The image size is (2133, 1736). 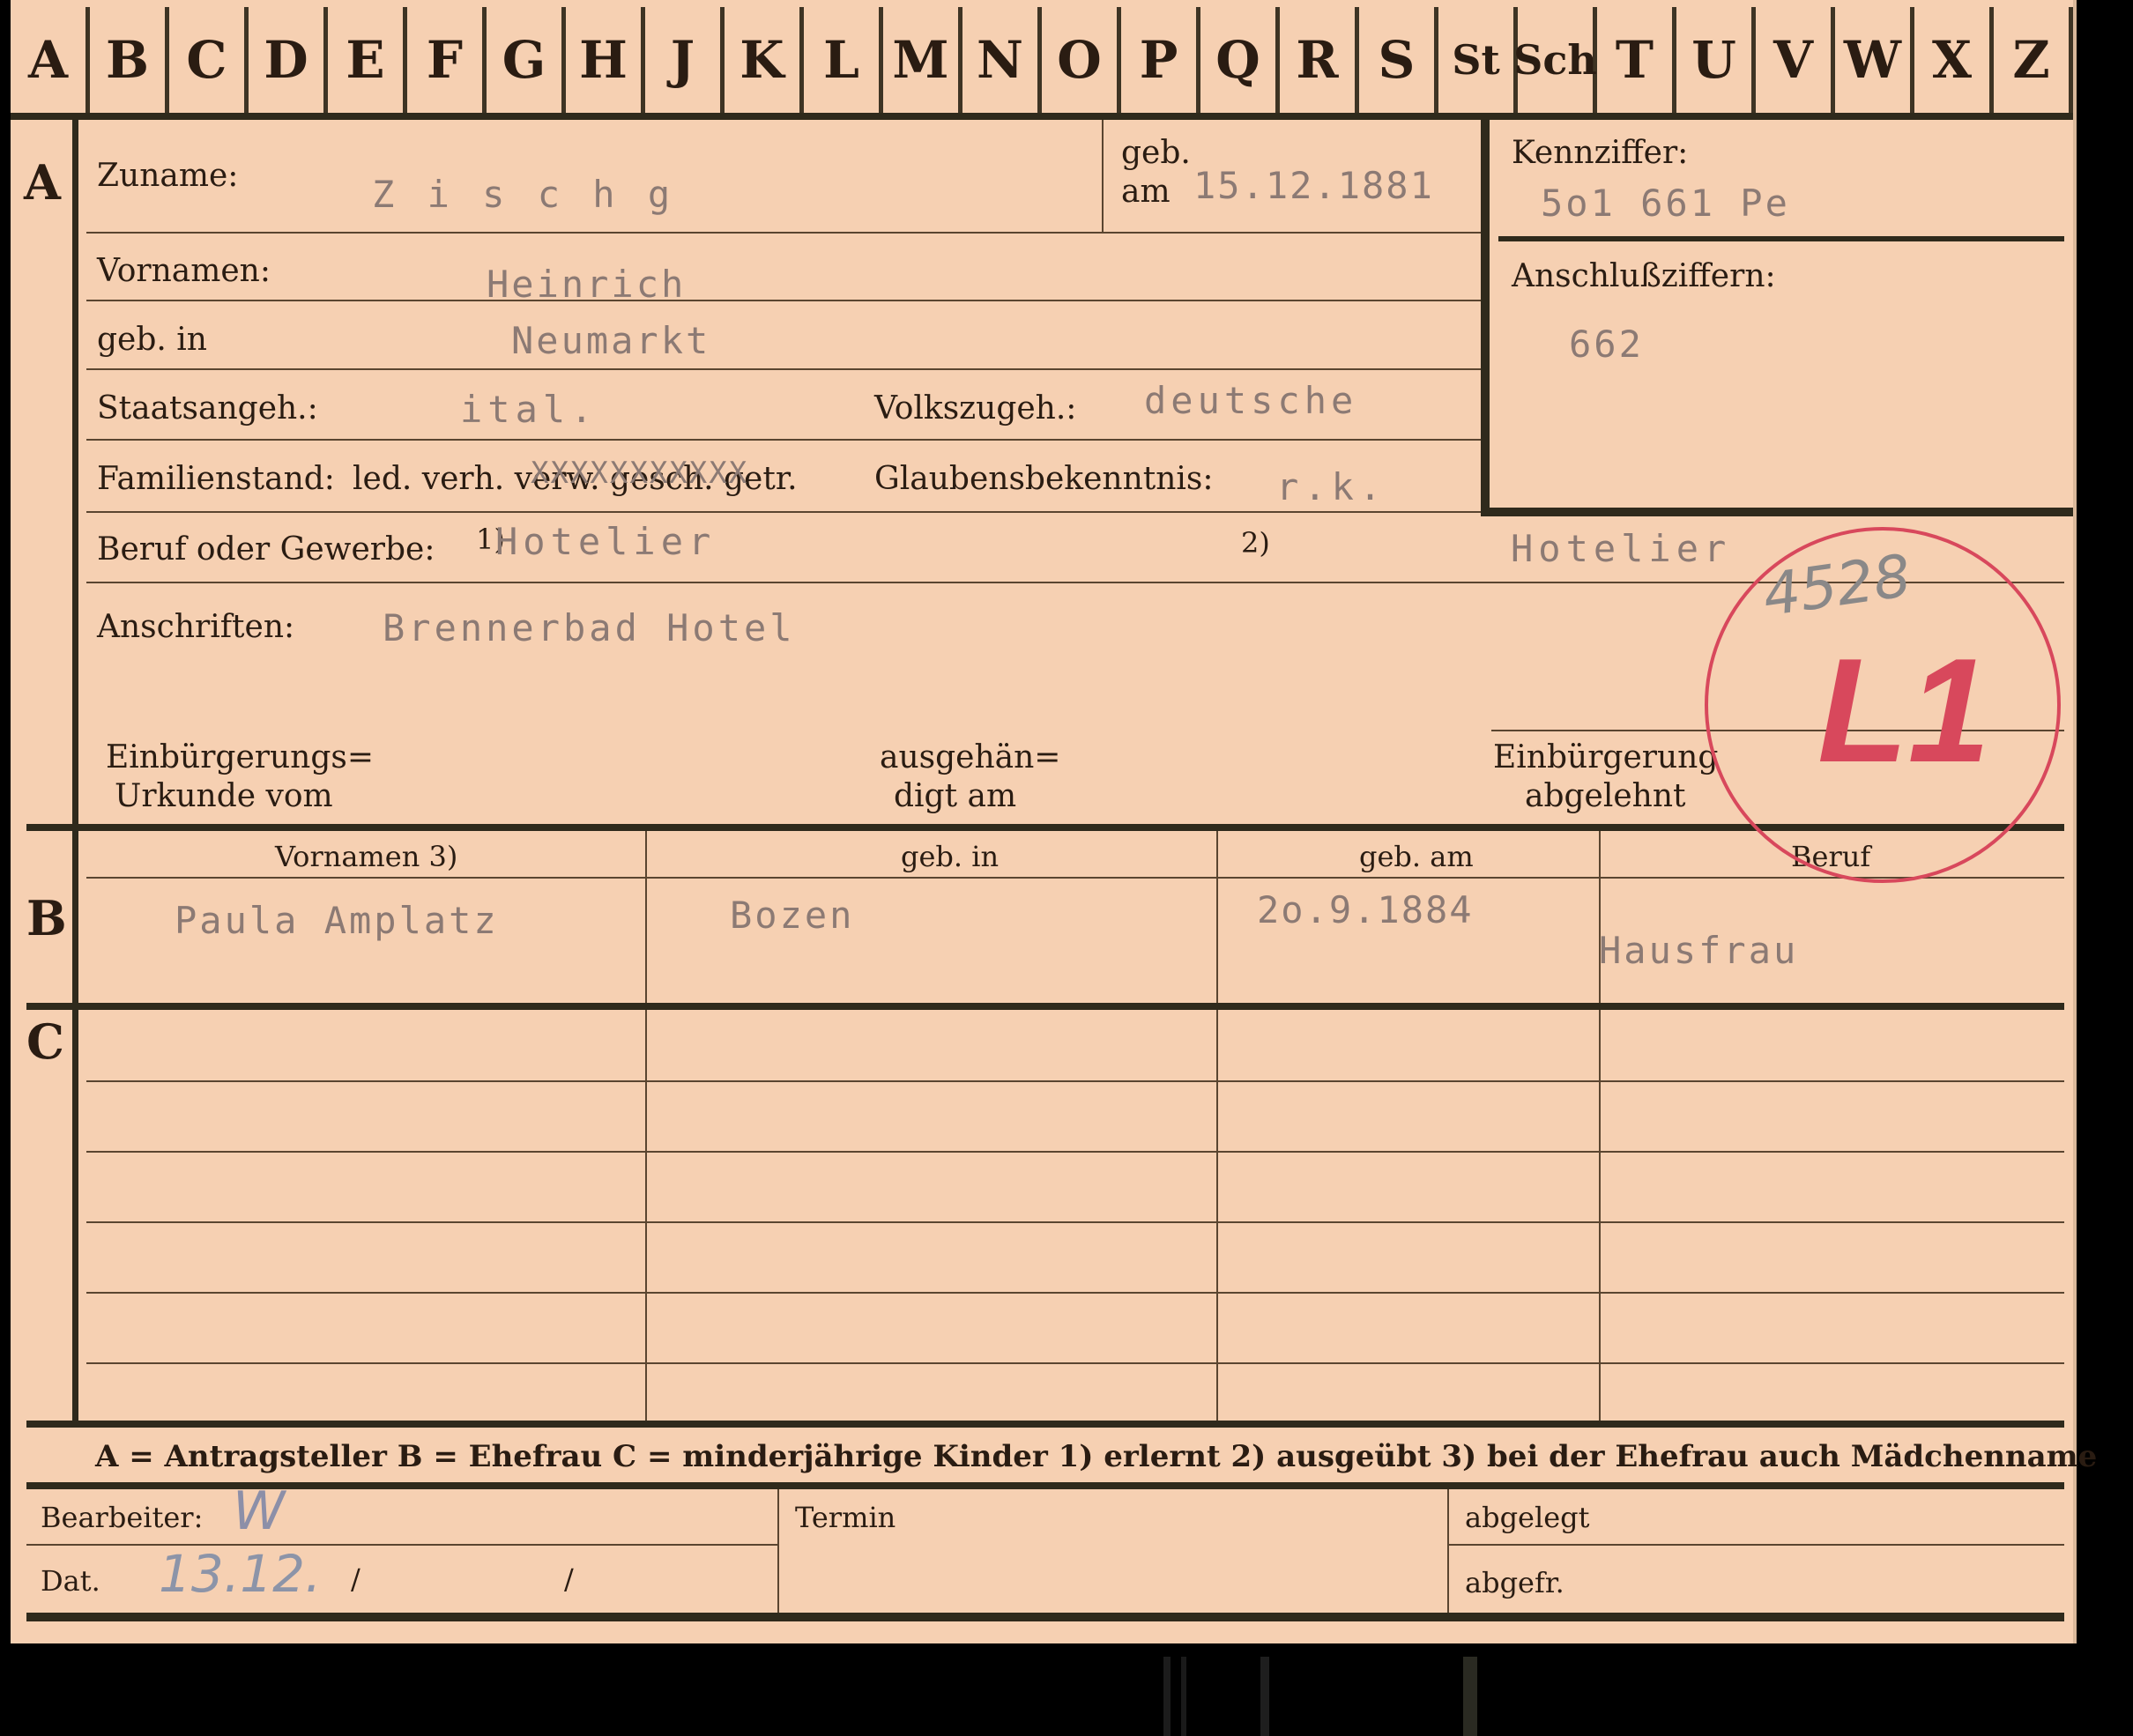 I want to click on spouse-birthplace-value: Bozen, so click(x=793, y=915).